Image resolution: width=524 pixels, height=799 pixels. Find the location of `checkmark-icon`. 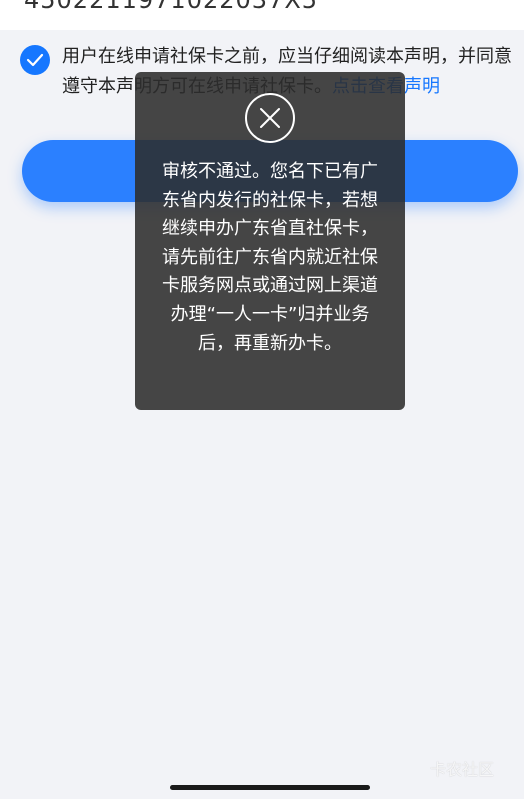

checkmark-icon is located at coordinates (35, 60).